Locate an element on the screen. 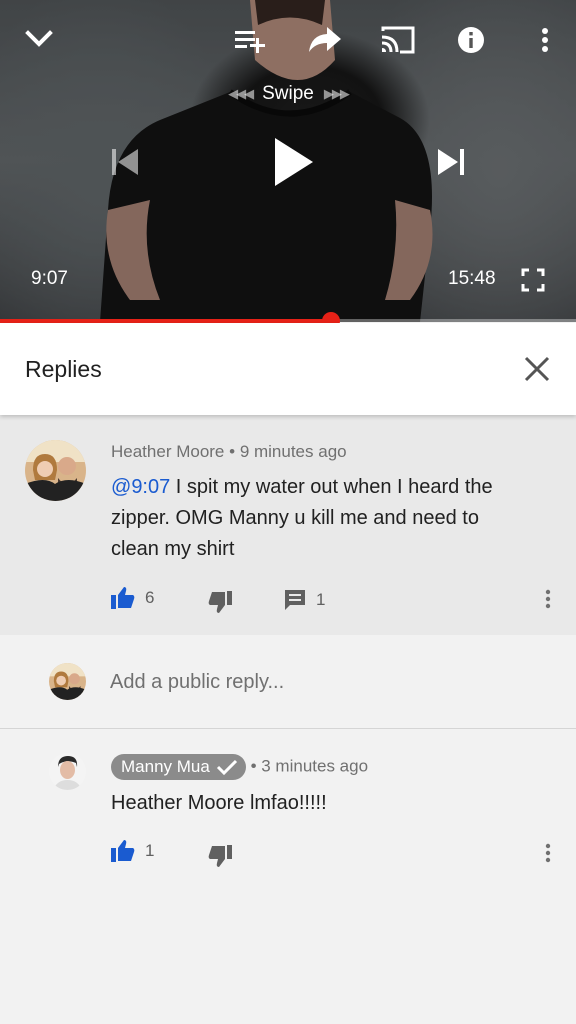 The image size is (576, 1024). current-user-avatar is located at coordinates (67, 681).